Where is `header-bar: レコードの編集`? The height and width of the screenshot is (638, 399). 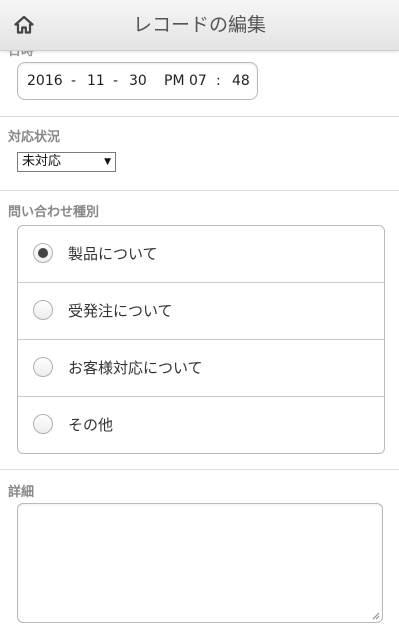 header-bar: レコードの編集 is located at coordinates (199, 25).